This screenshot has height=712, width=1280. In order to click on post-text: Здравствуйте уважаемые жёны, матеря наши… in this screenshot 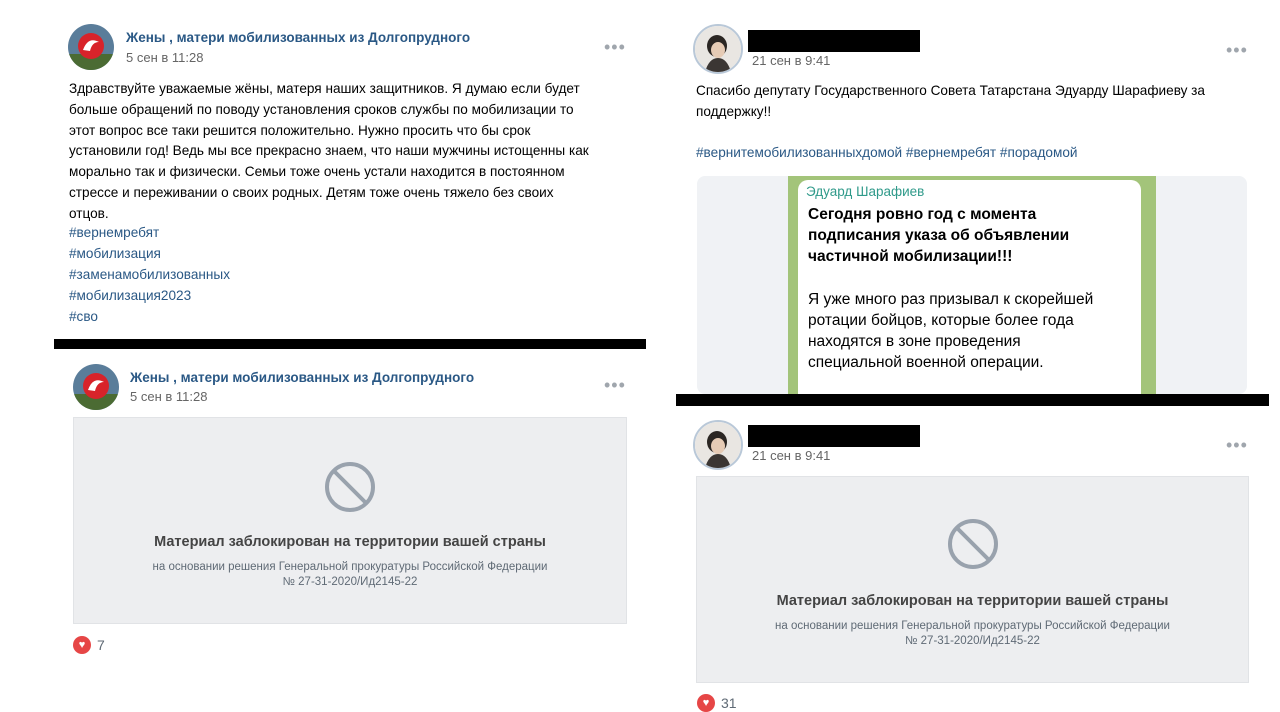, I will do `click(359, 152)`.